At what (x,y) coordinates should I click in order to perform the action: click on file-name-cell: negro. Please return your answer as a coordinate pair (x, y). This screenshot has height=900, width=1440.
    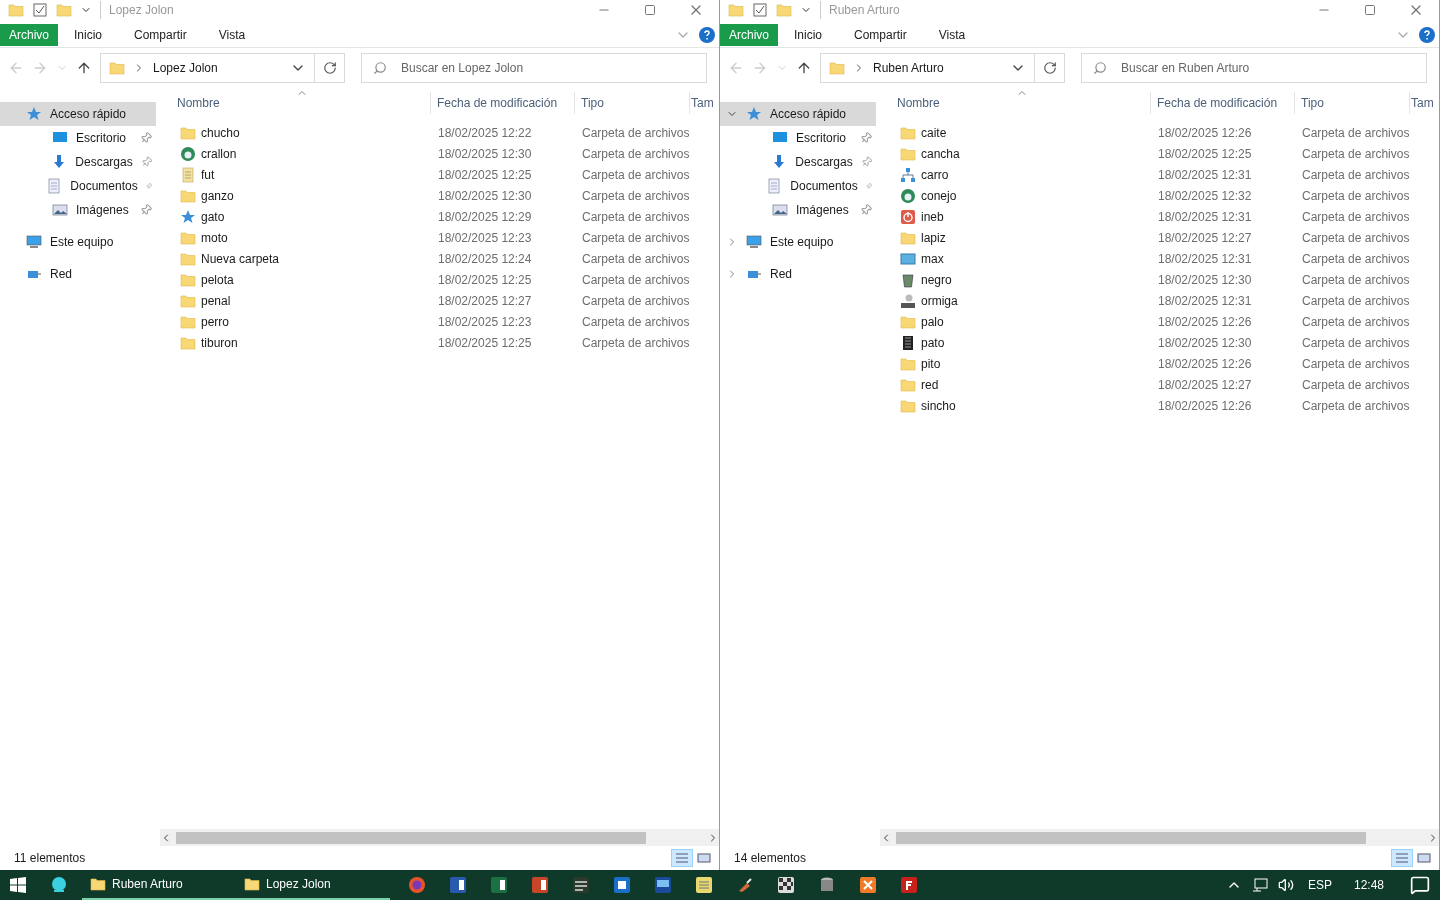
    Looking at the image, I should click on (1015, 279).